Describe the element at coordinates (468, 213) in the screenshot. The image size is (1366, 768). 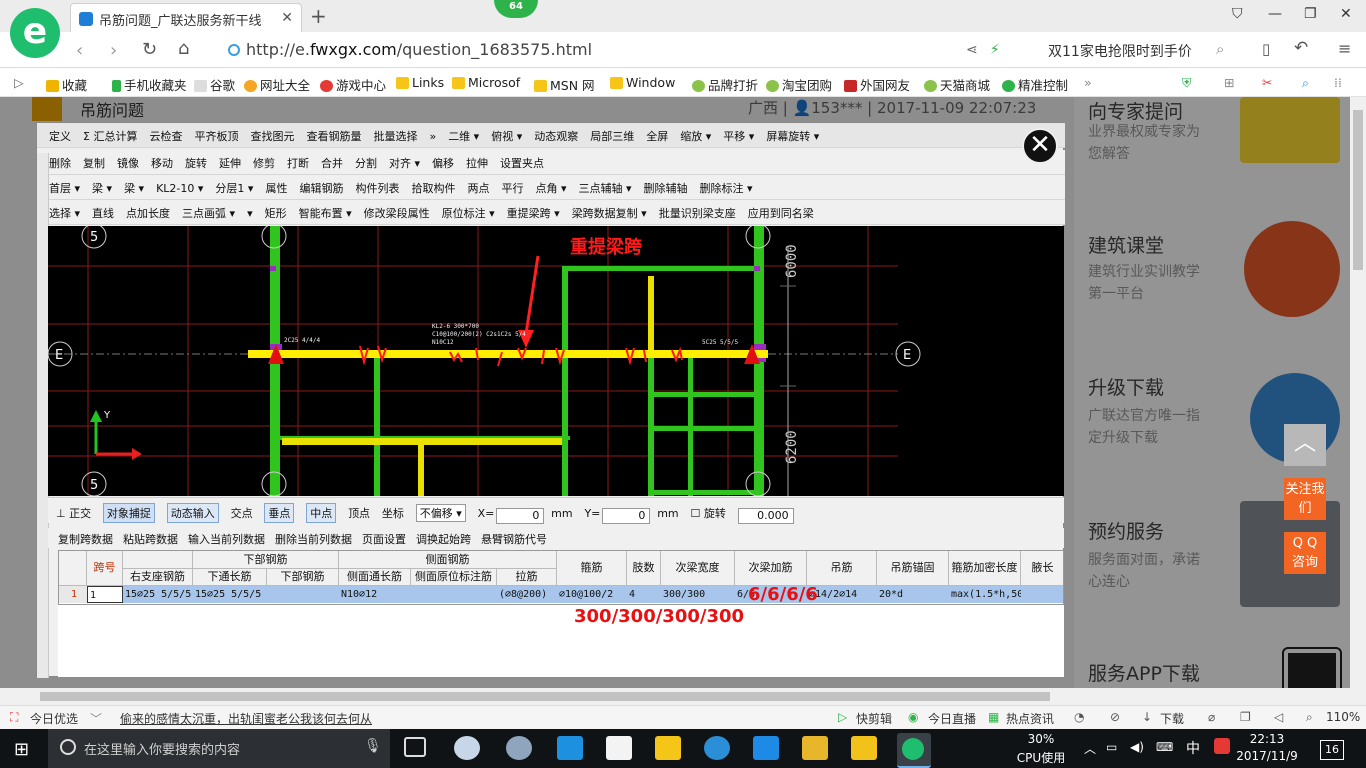
I see `toolbar-button: 原位标注 ▾` at that location.